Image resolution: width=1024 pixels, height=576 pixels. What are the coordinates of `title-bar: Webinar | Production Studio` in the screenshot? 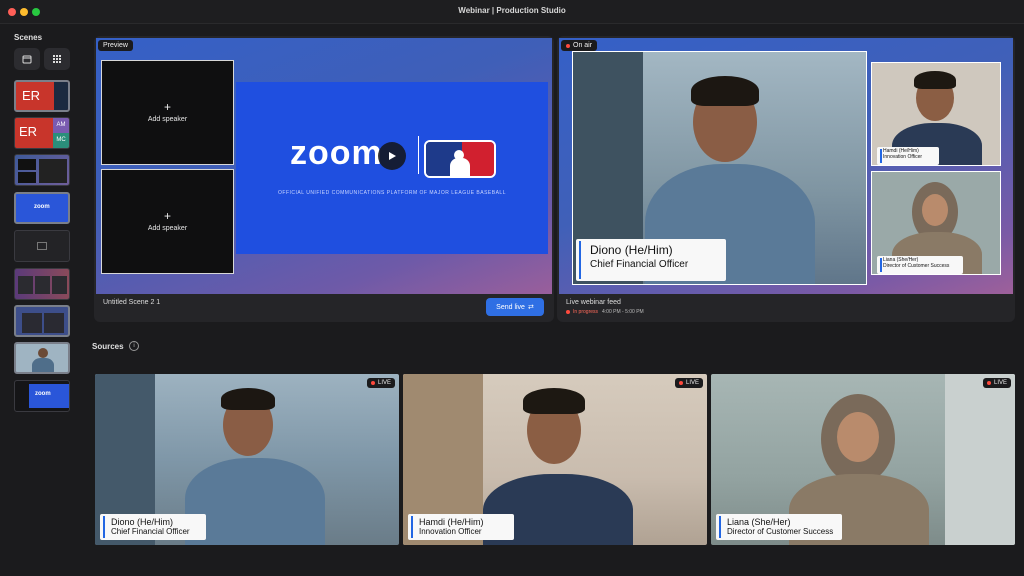 It's located at (512, 12).